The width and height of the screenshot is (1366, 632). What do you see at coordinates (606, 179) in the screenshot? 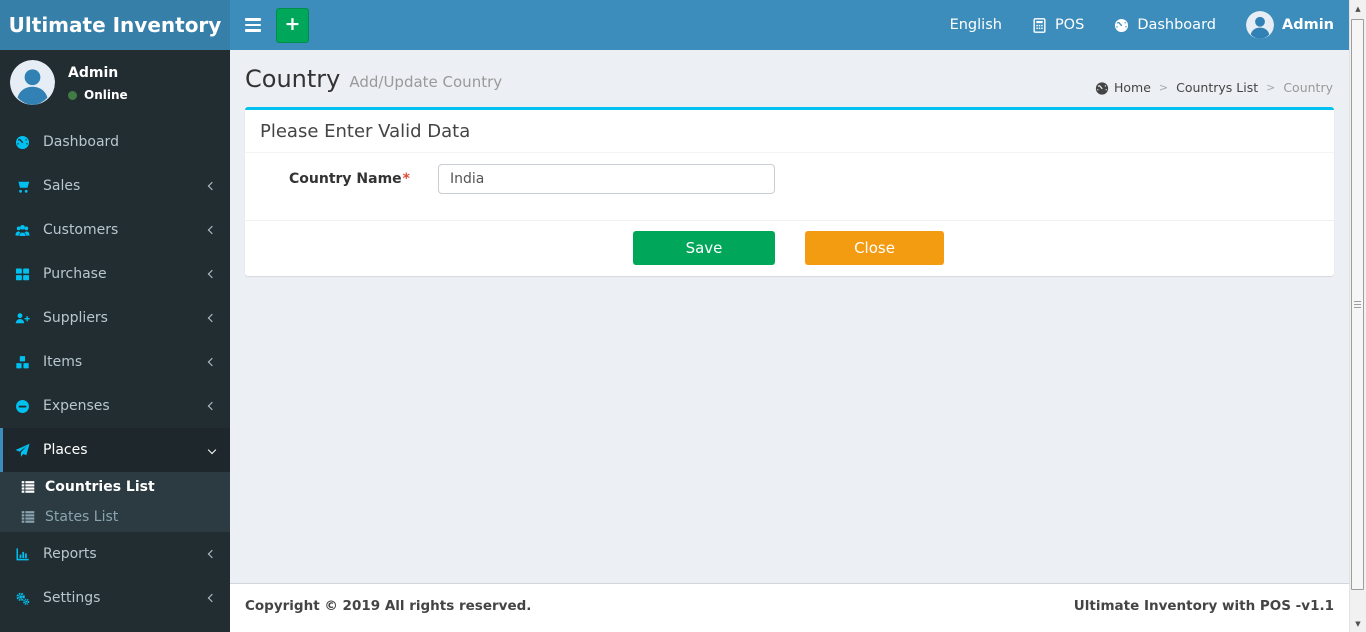
I see `country-name-input` at bounding box center [606, 179].